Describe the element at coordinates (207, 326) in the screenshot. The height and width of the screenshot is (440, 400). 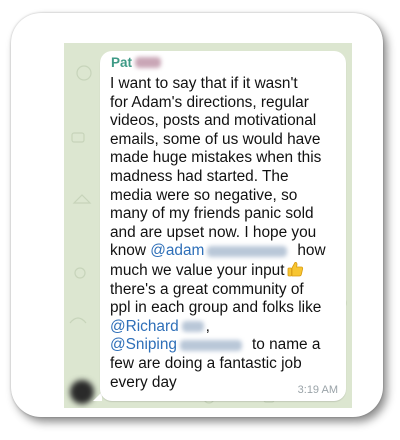
I see `comma: ,` at that location.